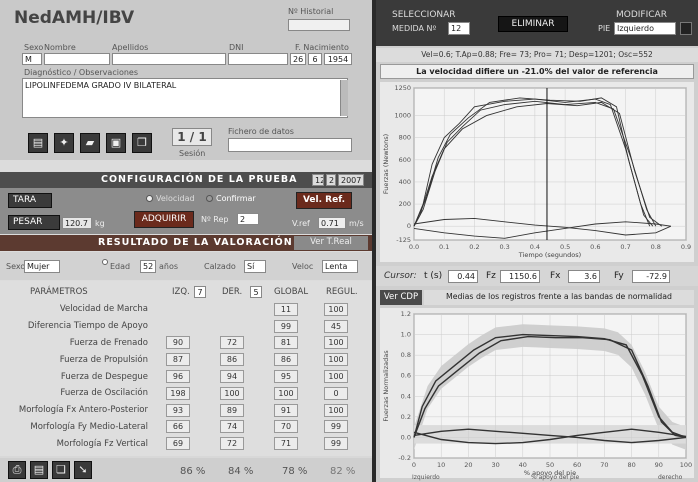 This screenshot has width=698, height=482. What do you see at coordinates (38, 143) in the screenshot?
I see `new-file-icon: ▤` at bounding box center [38, 143].